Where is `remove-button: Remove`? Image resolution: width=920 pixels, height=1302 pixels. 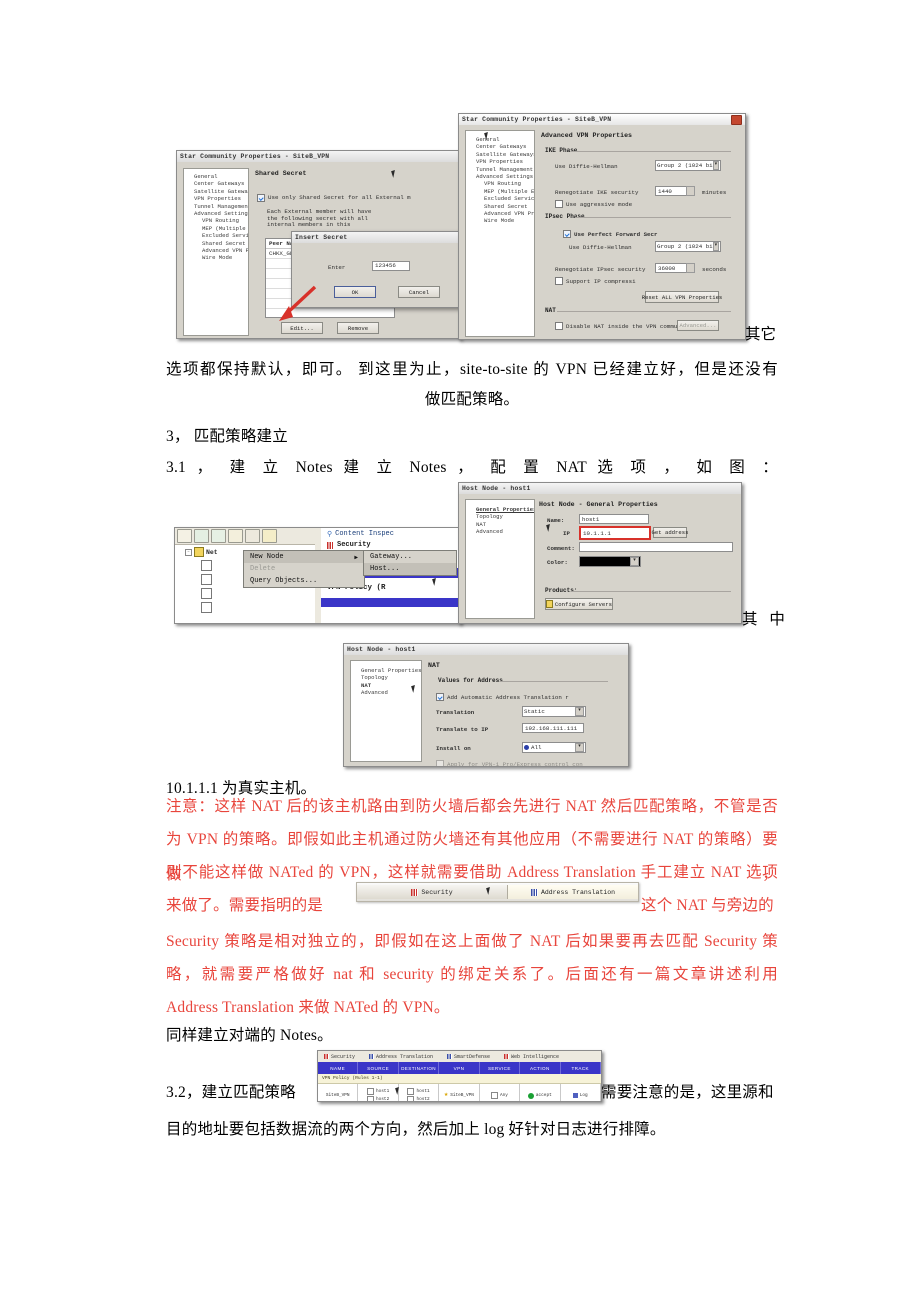 remove-button: Remove is located at coordinates (358, 328).